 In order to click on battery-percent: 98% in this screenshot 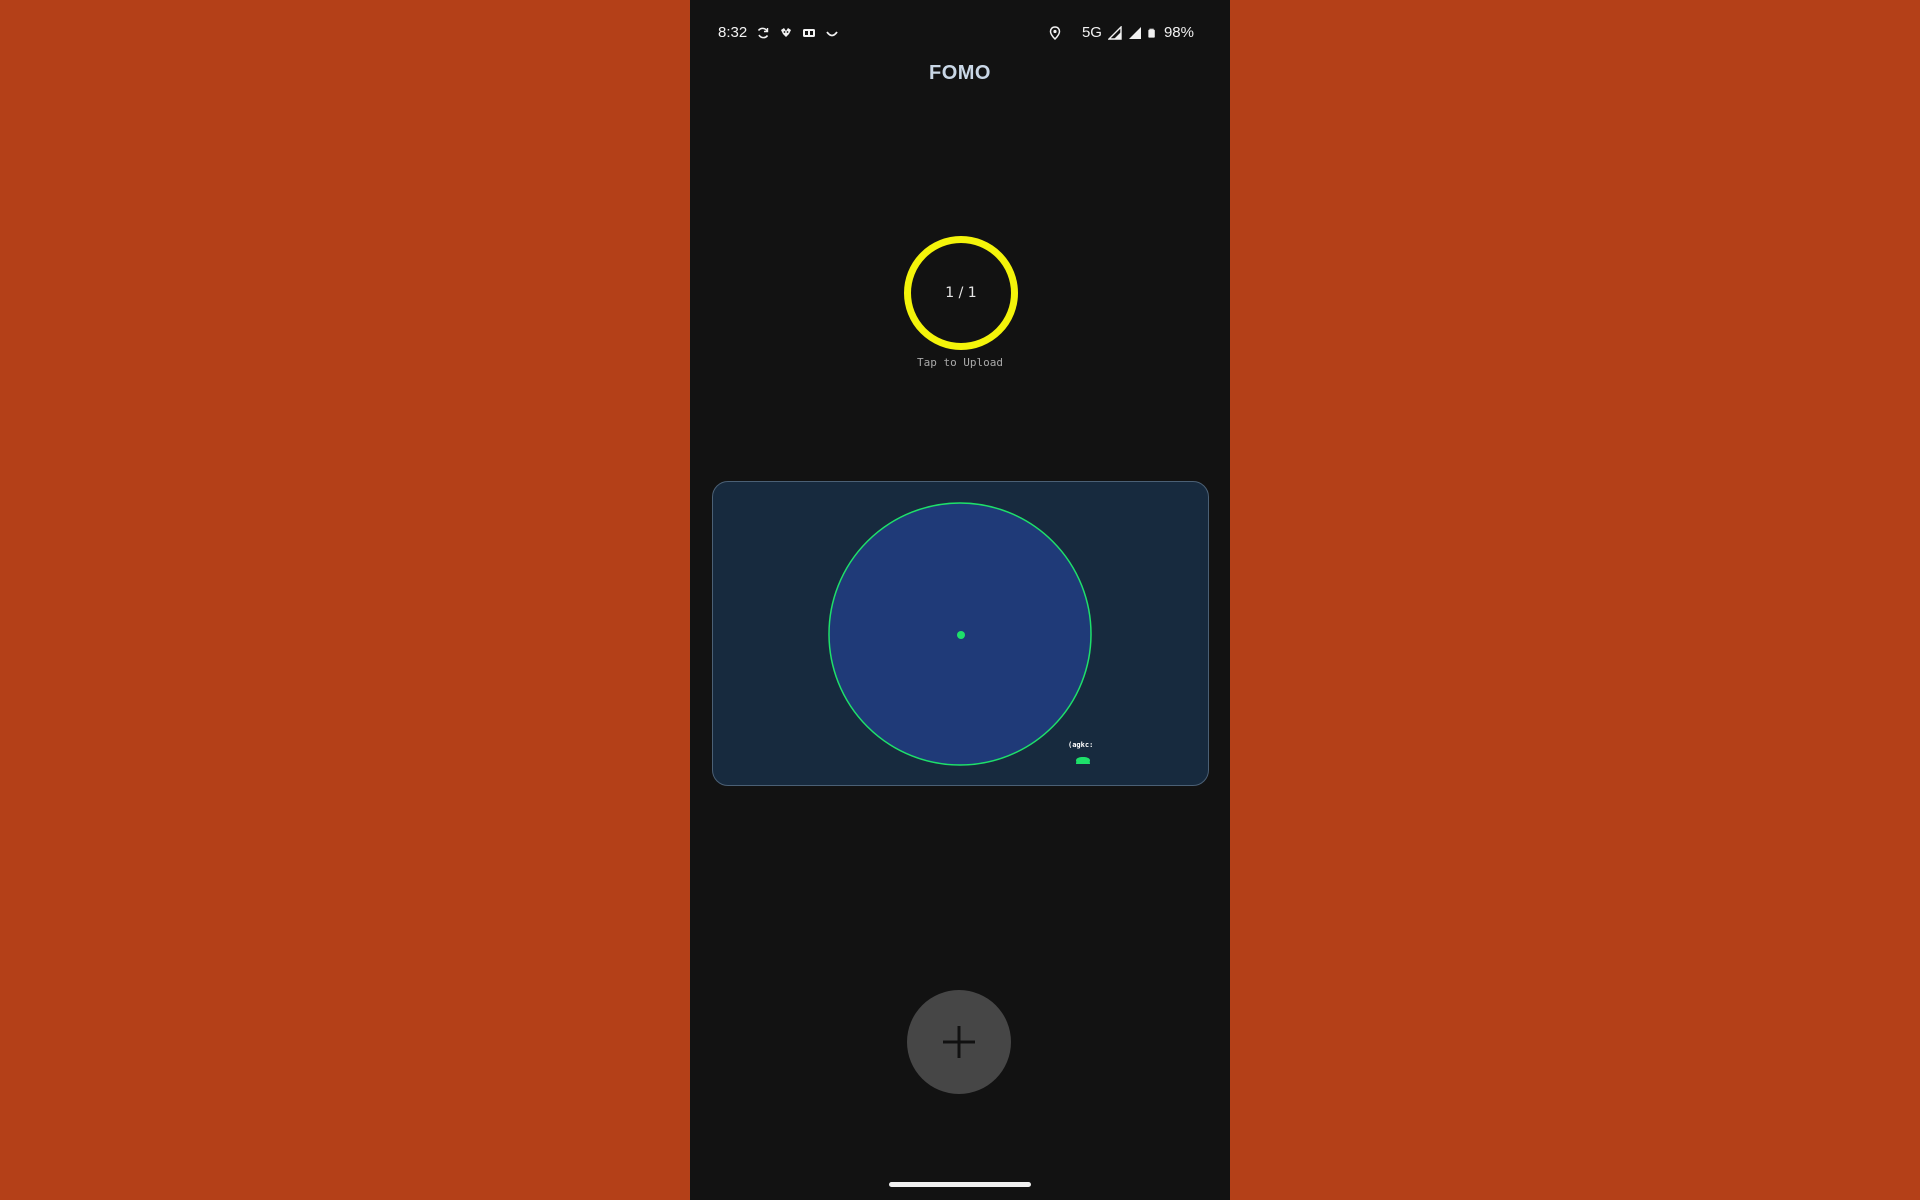, I will do `click(1178, 32)`.